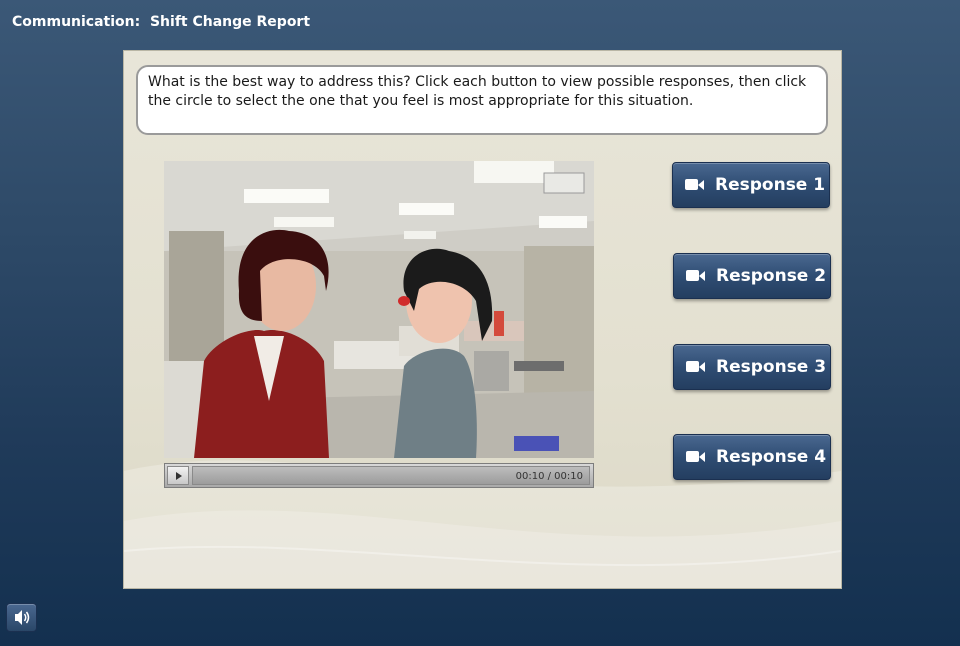  I want to click on response-4-label: Response 4, so click(771, 457).